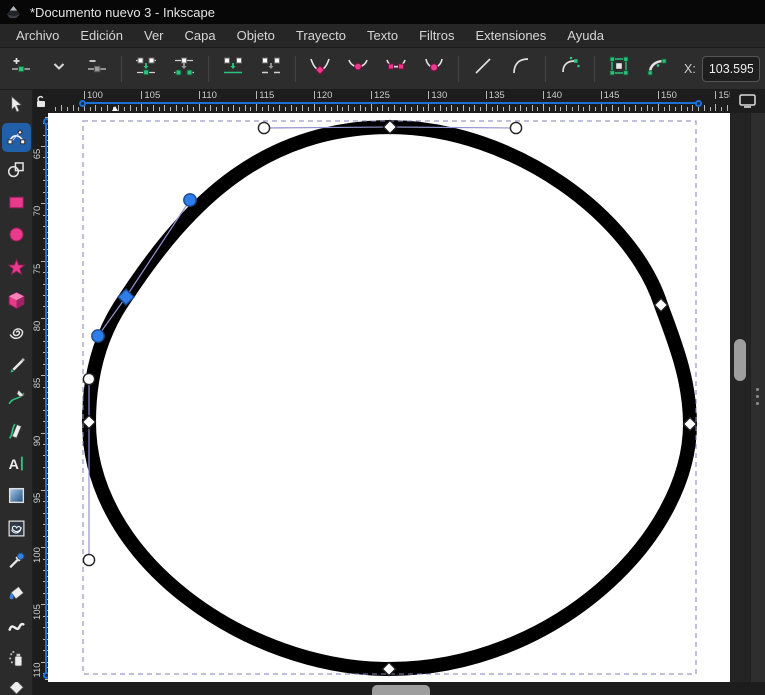  I want to click on segment-curve-button, so click(521, 69).